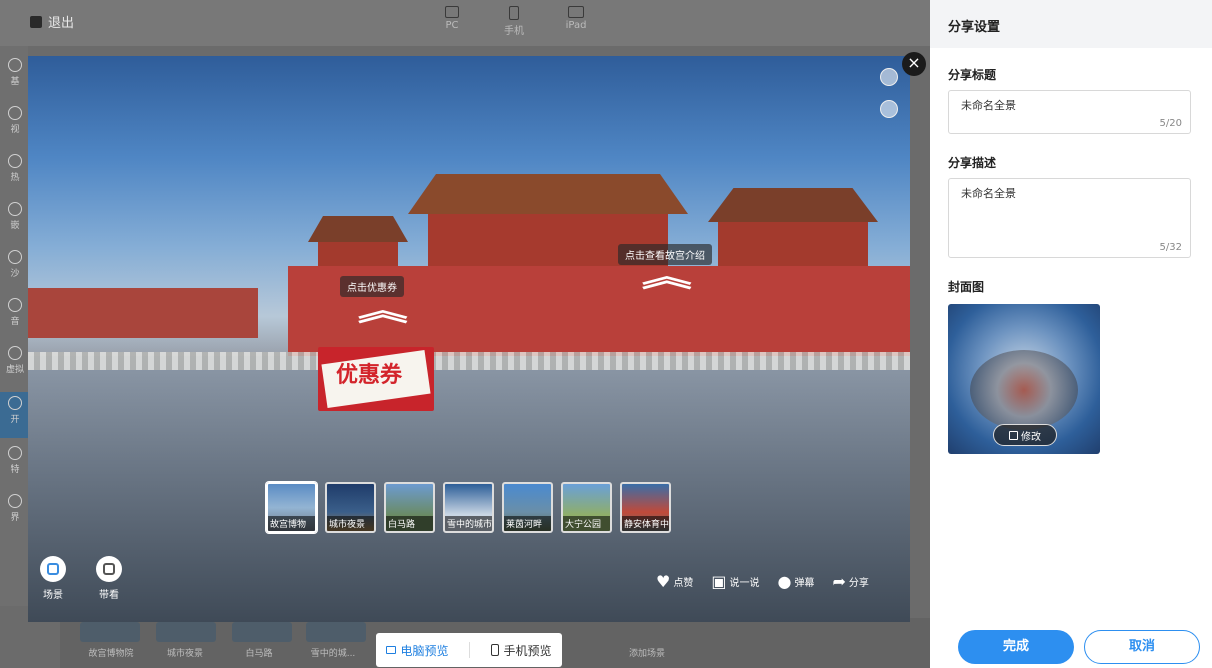 Image resolution: width=1212 pixels, height=668 pixels. Describe the element at coordinates (1016, 647) in the screenshot. I see `done-button: 完成` at that location.